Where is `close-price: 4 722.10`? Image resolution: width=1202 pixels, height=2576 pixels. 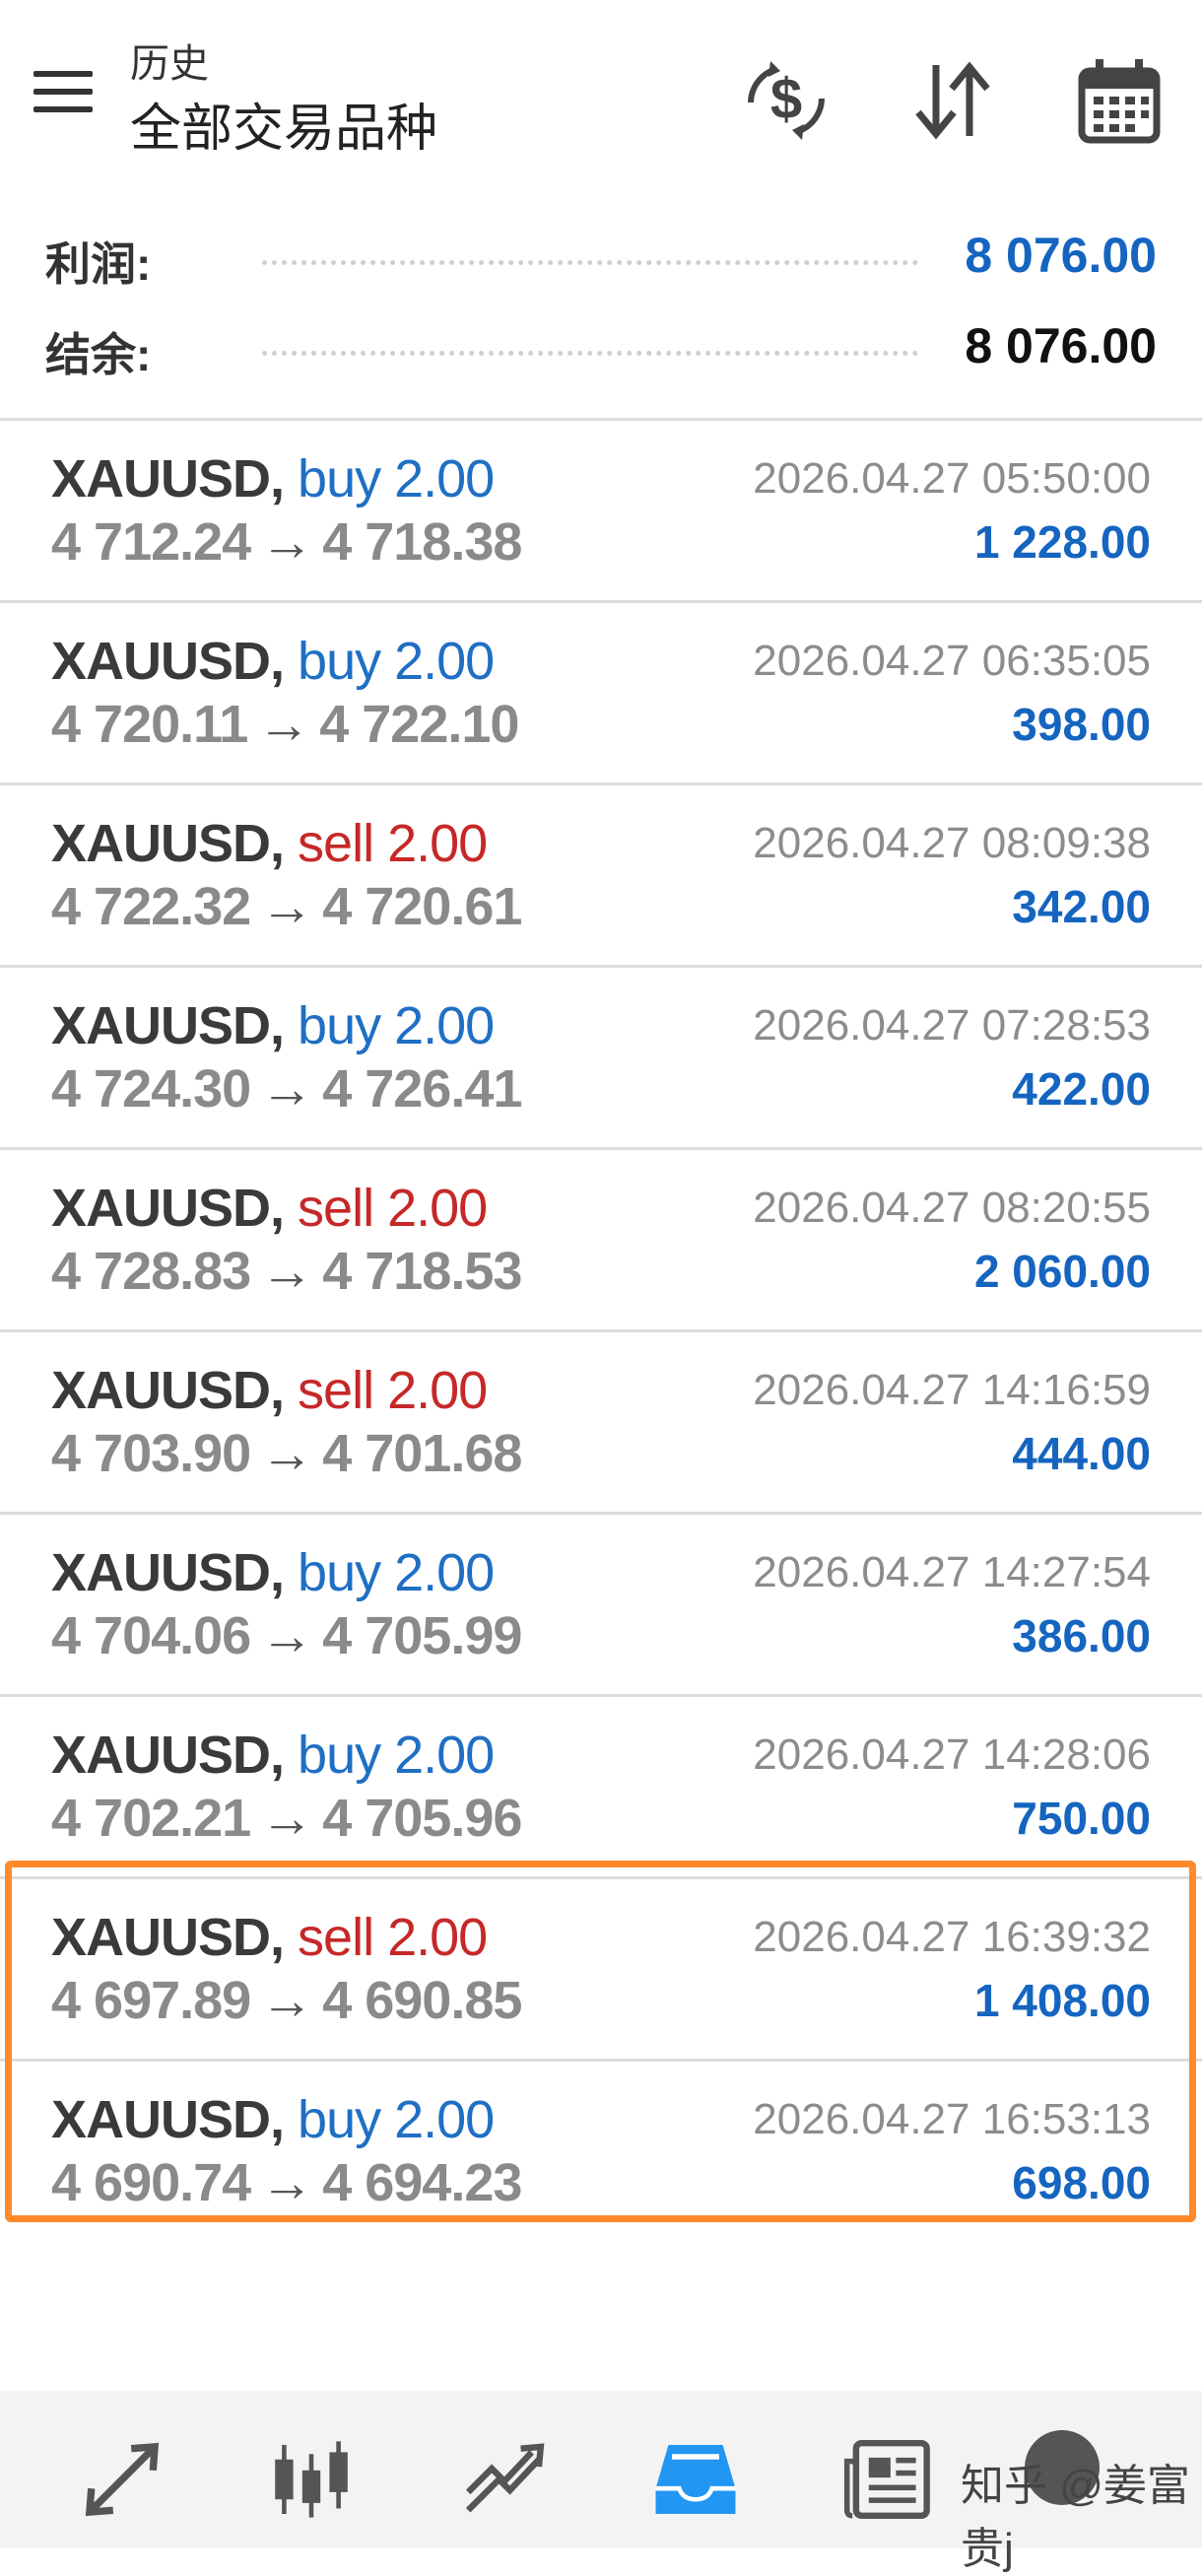 close-price: 4 722.10 is located at coordinates (419, 724).